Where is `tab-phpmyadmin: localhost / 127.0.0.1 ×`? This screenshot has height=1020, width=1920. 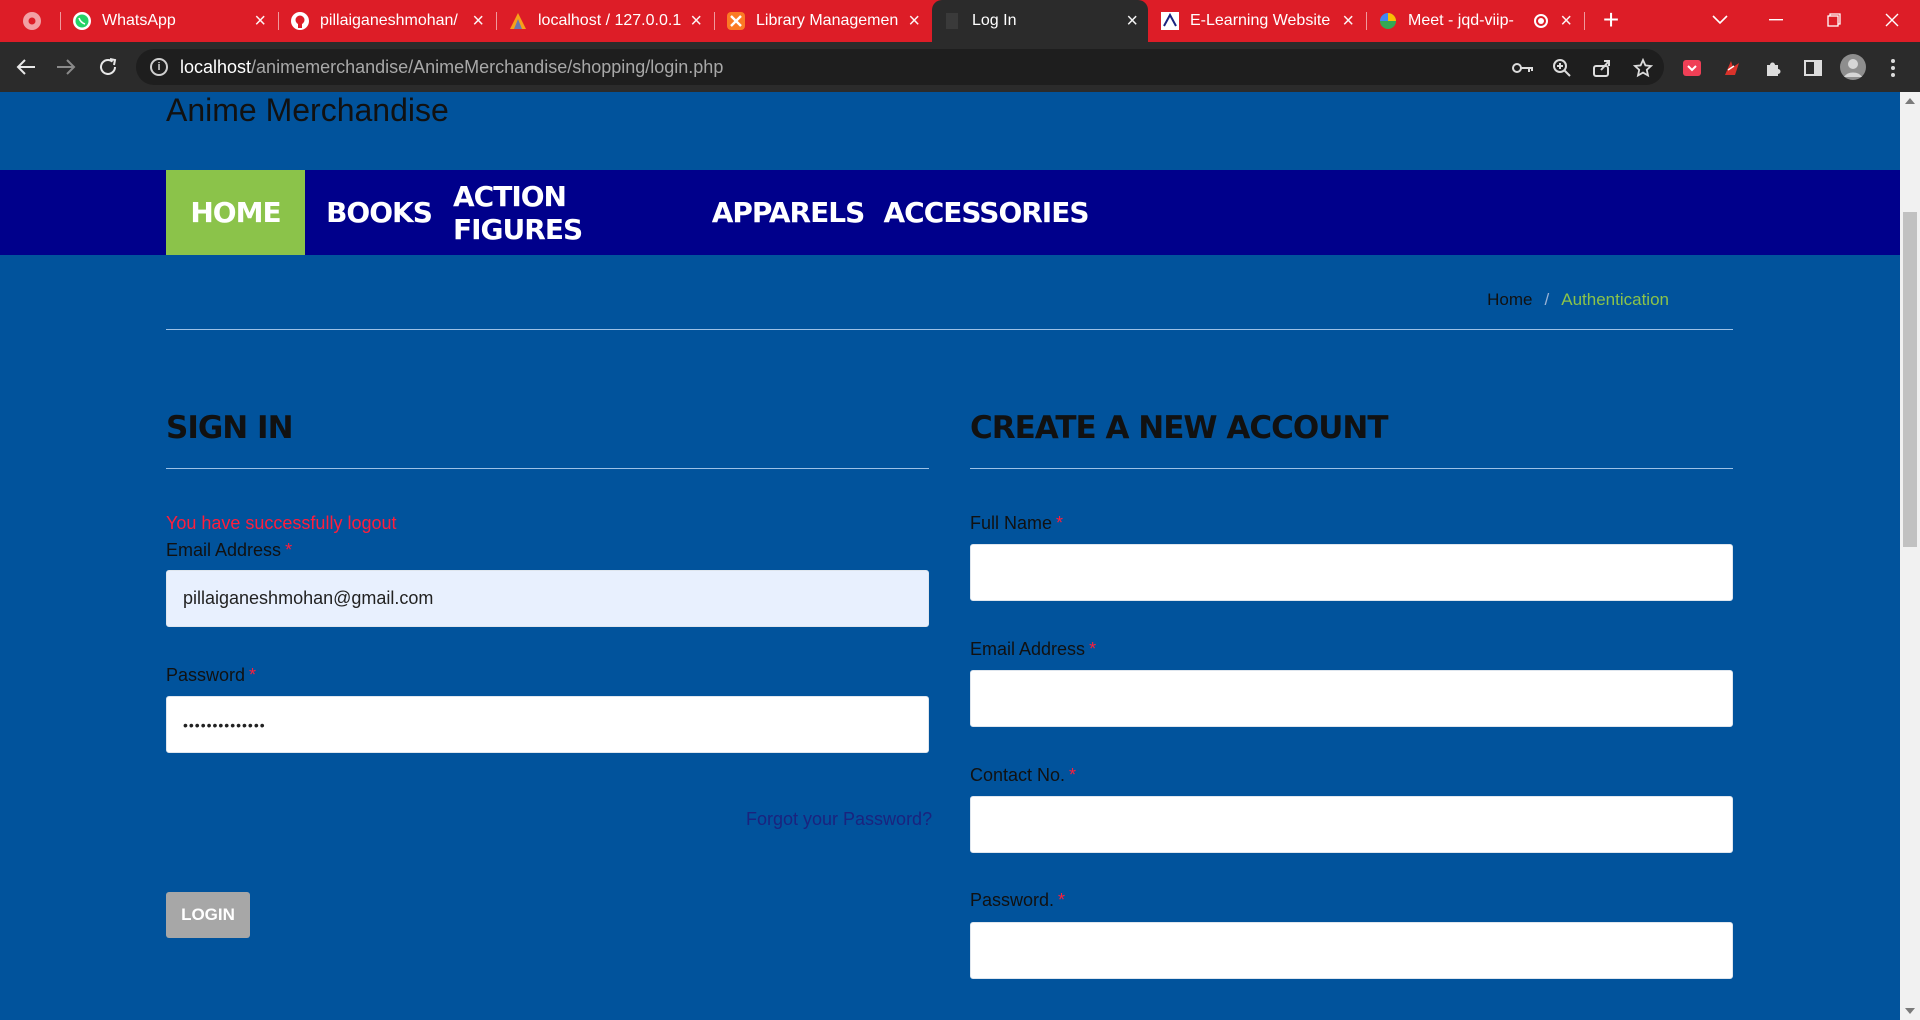 tab-phpmyadmin: localhost / 127.0.0.1 × is located at coordinates (605, 21).